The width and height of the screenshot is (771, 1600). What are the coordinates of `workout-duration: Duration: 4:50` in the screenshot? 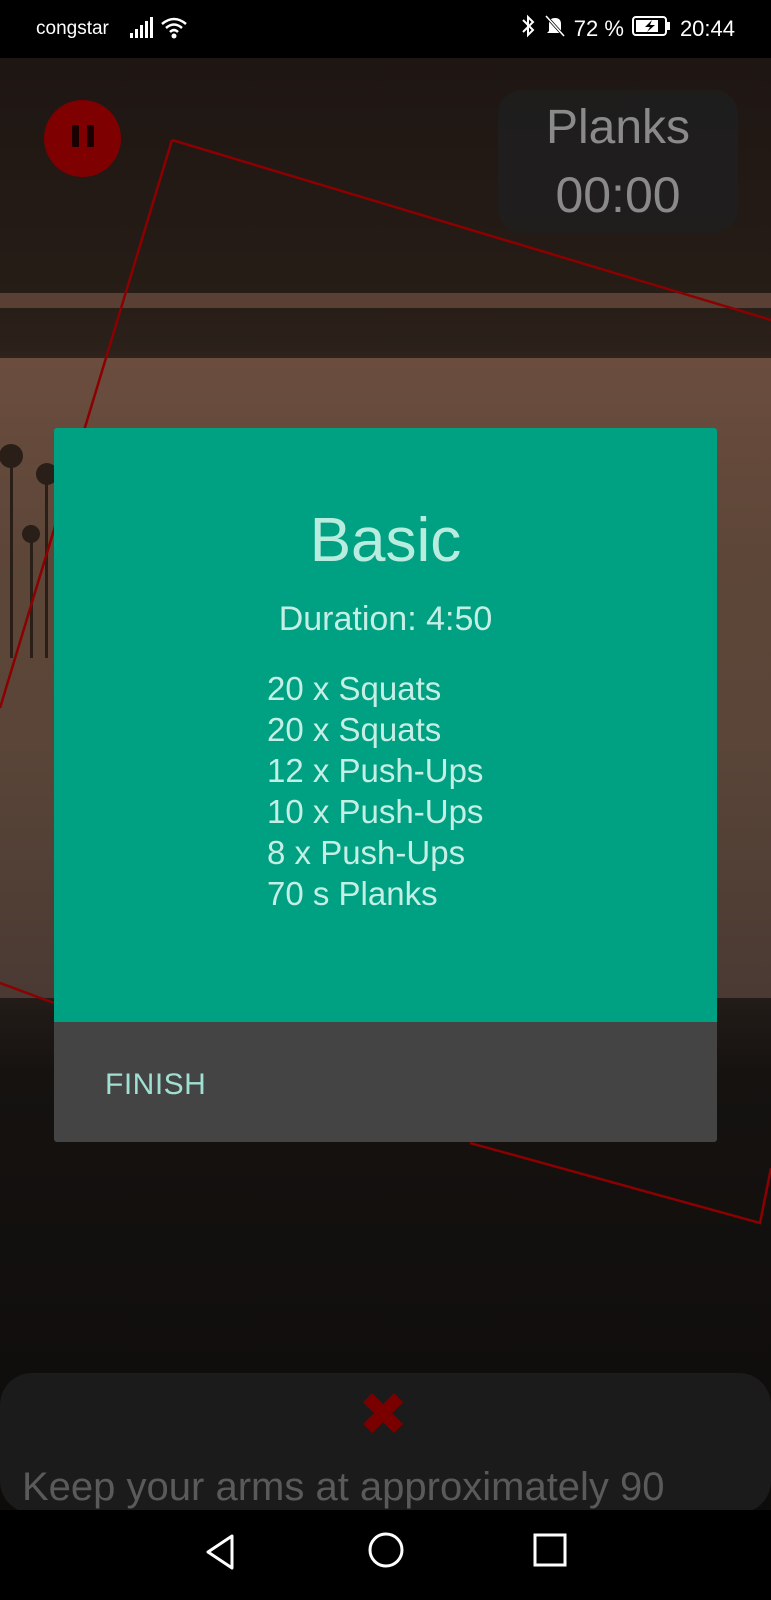 It's located at (385, 619).